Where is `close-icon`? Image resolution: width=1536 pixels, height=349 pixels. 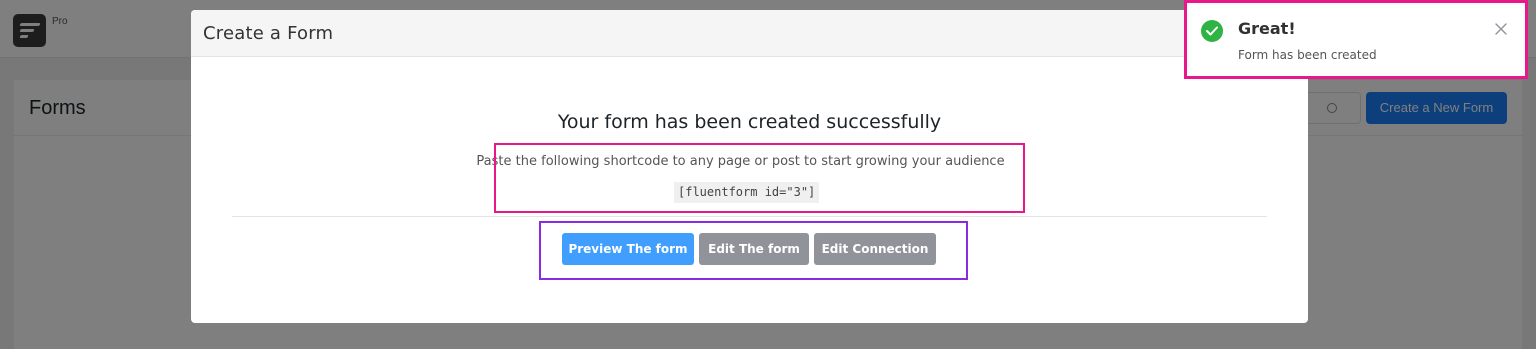
close-icon is located at coordinates (1501, 29).